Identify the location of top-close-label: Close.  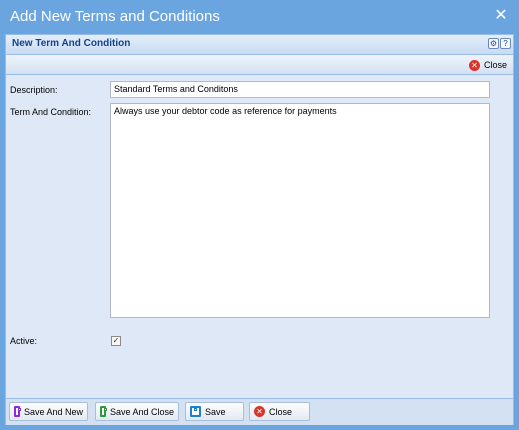
(495, 65).